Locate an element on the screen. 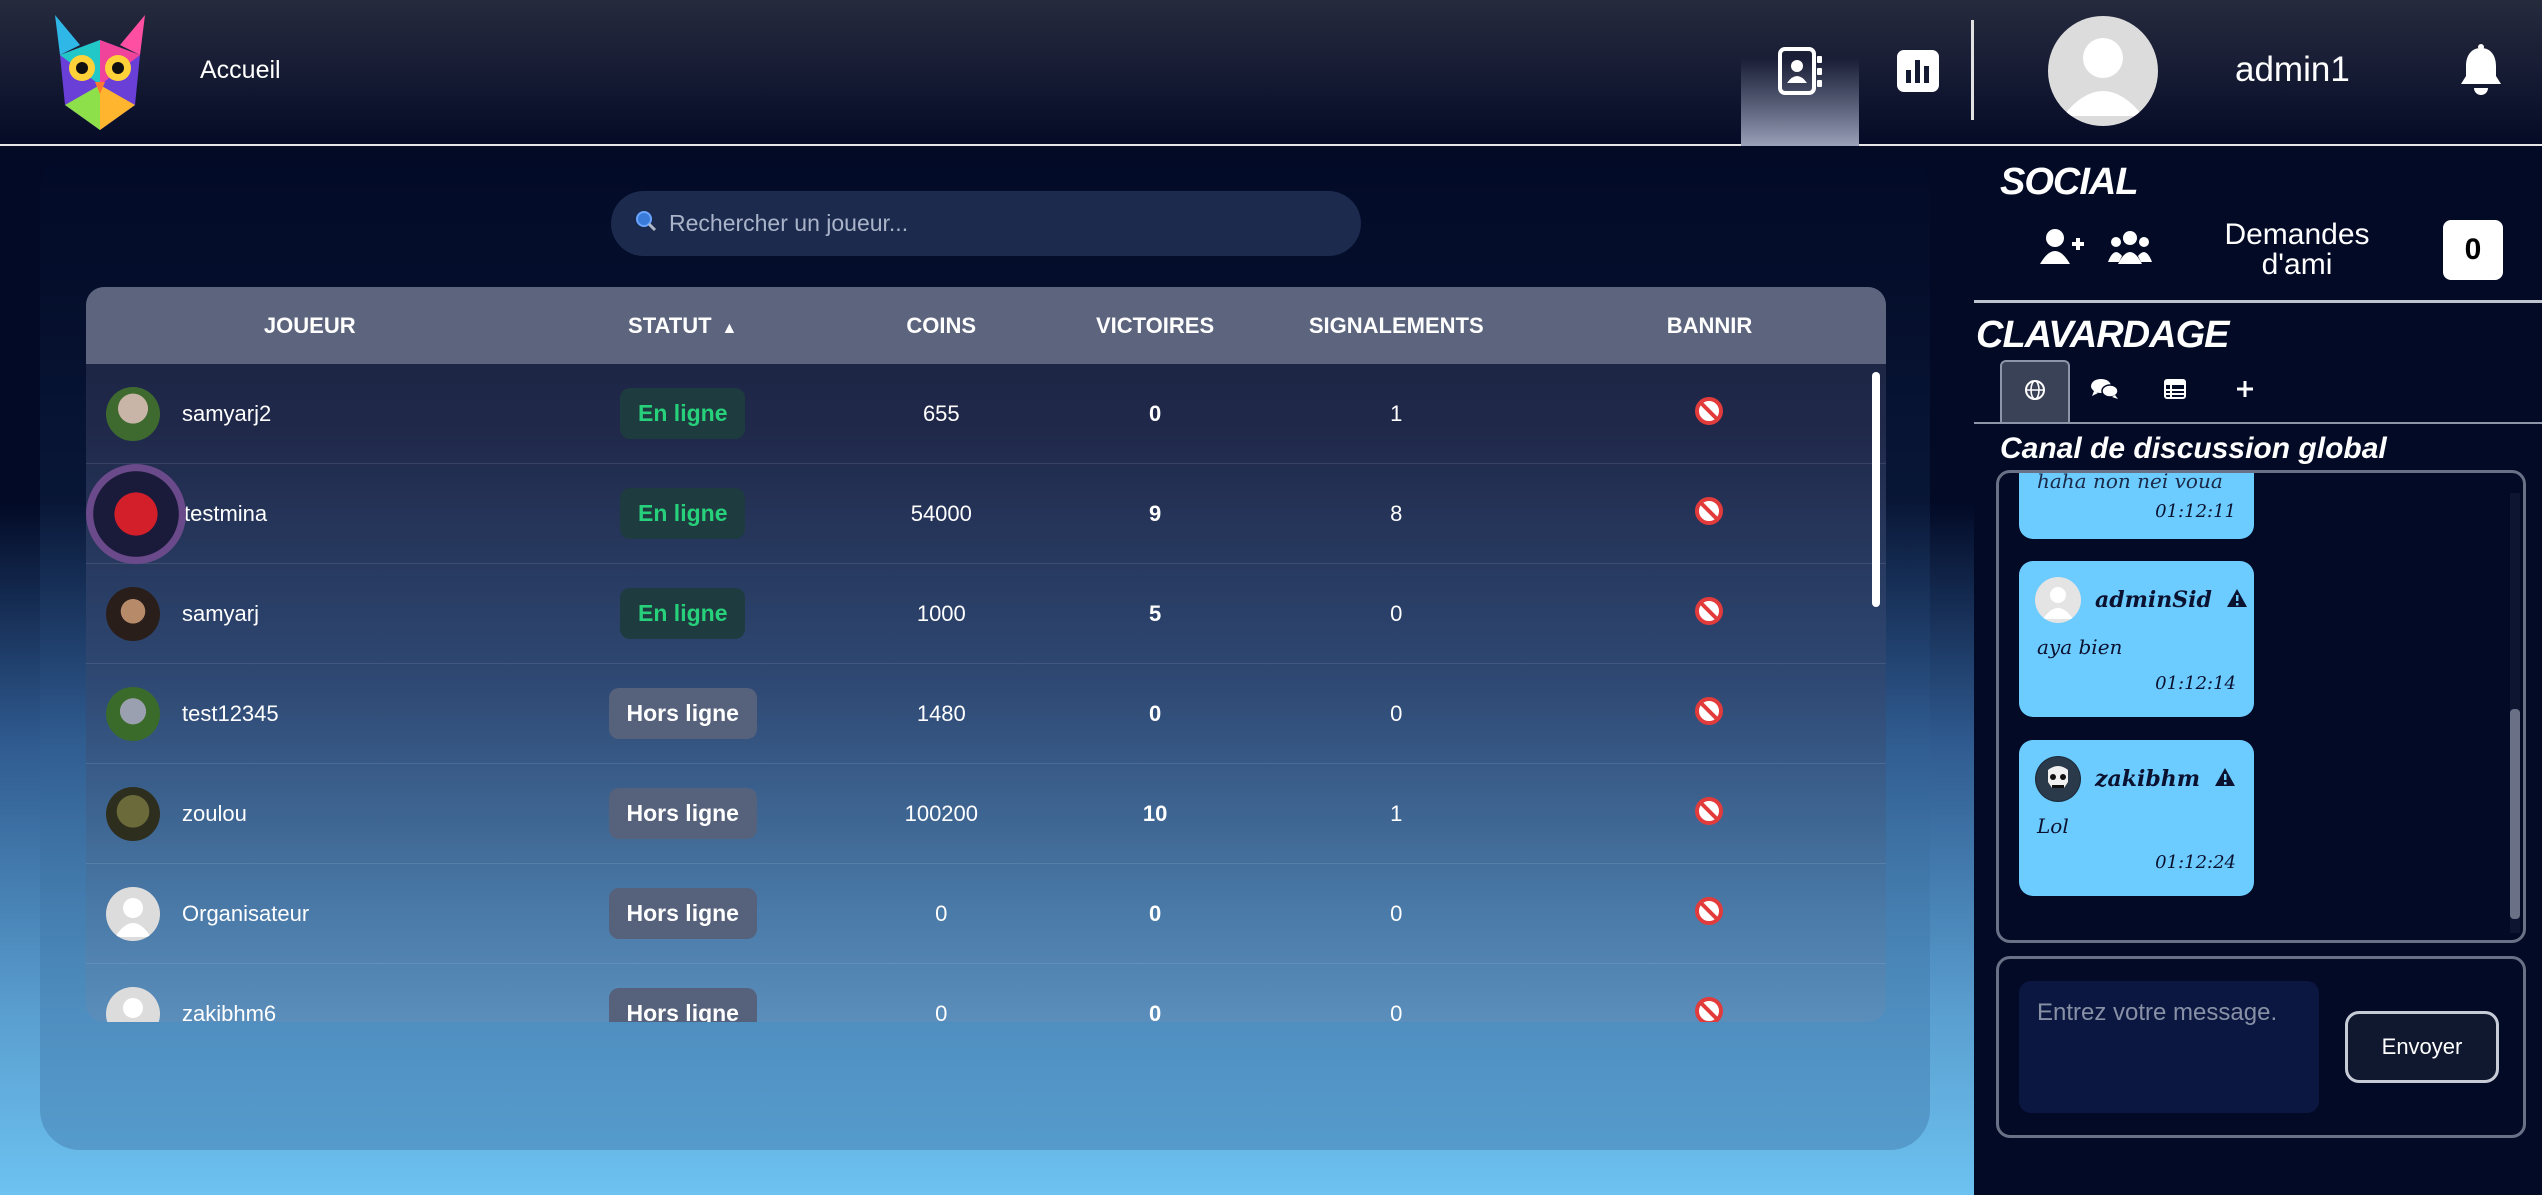 The height and width of the screenshot is (1195, 2542). player-name: Organisateur is located at coordinates (245, 914).